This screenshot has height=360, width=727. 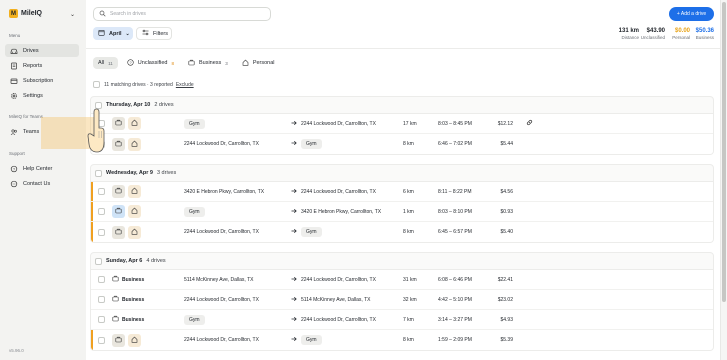 What do you see at coordinates (42, 168) in the screenshot?
I see `sidebar-item-help-center: ? Help Center` at bounding box center [42, 168].